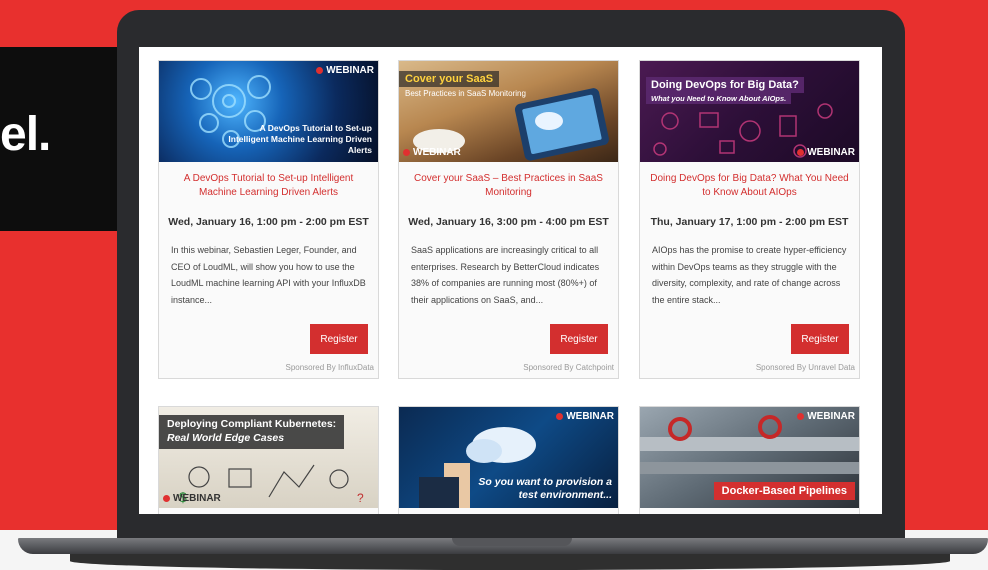  I want to click on laptop-shadow, so click(510, 561).